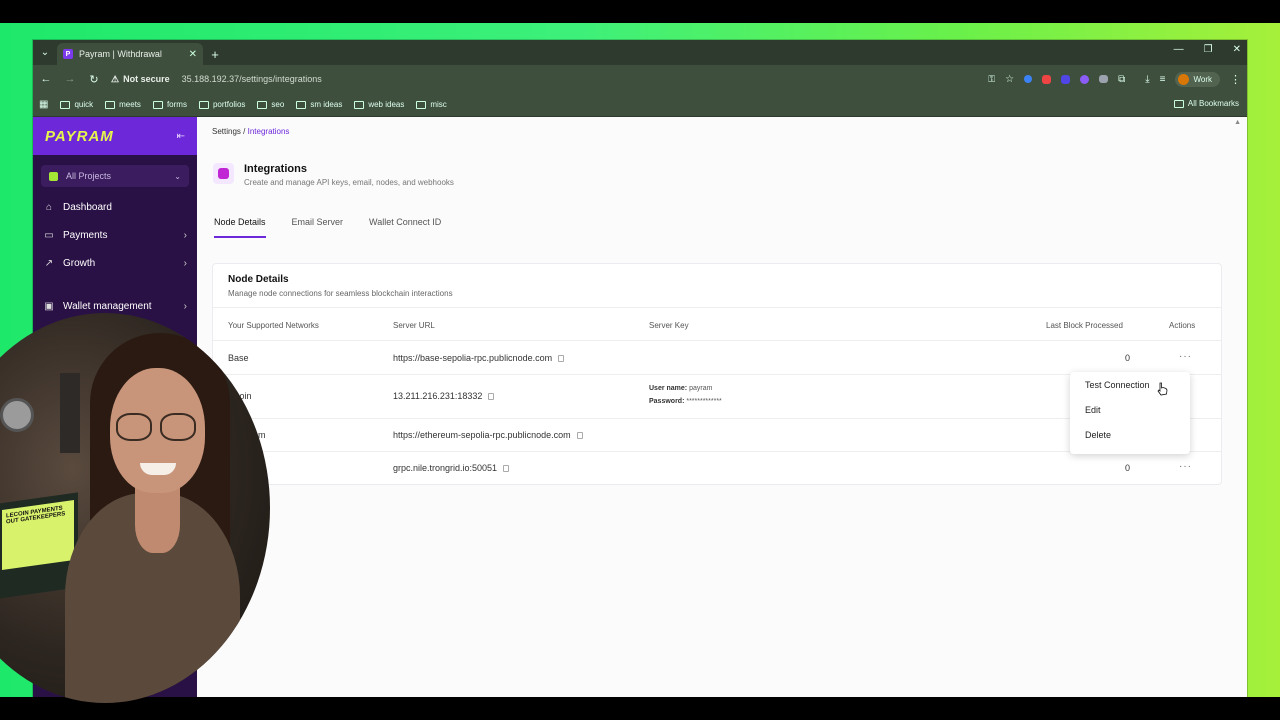 This screenshot has width=1280, height=720. I want to click on bookmark-folder: forms, so click(169, 104).